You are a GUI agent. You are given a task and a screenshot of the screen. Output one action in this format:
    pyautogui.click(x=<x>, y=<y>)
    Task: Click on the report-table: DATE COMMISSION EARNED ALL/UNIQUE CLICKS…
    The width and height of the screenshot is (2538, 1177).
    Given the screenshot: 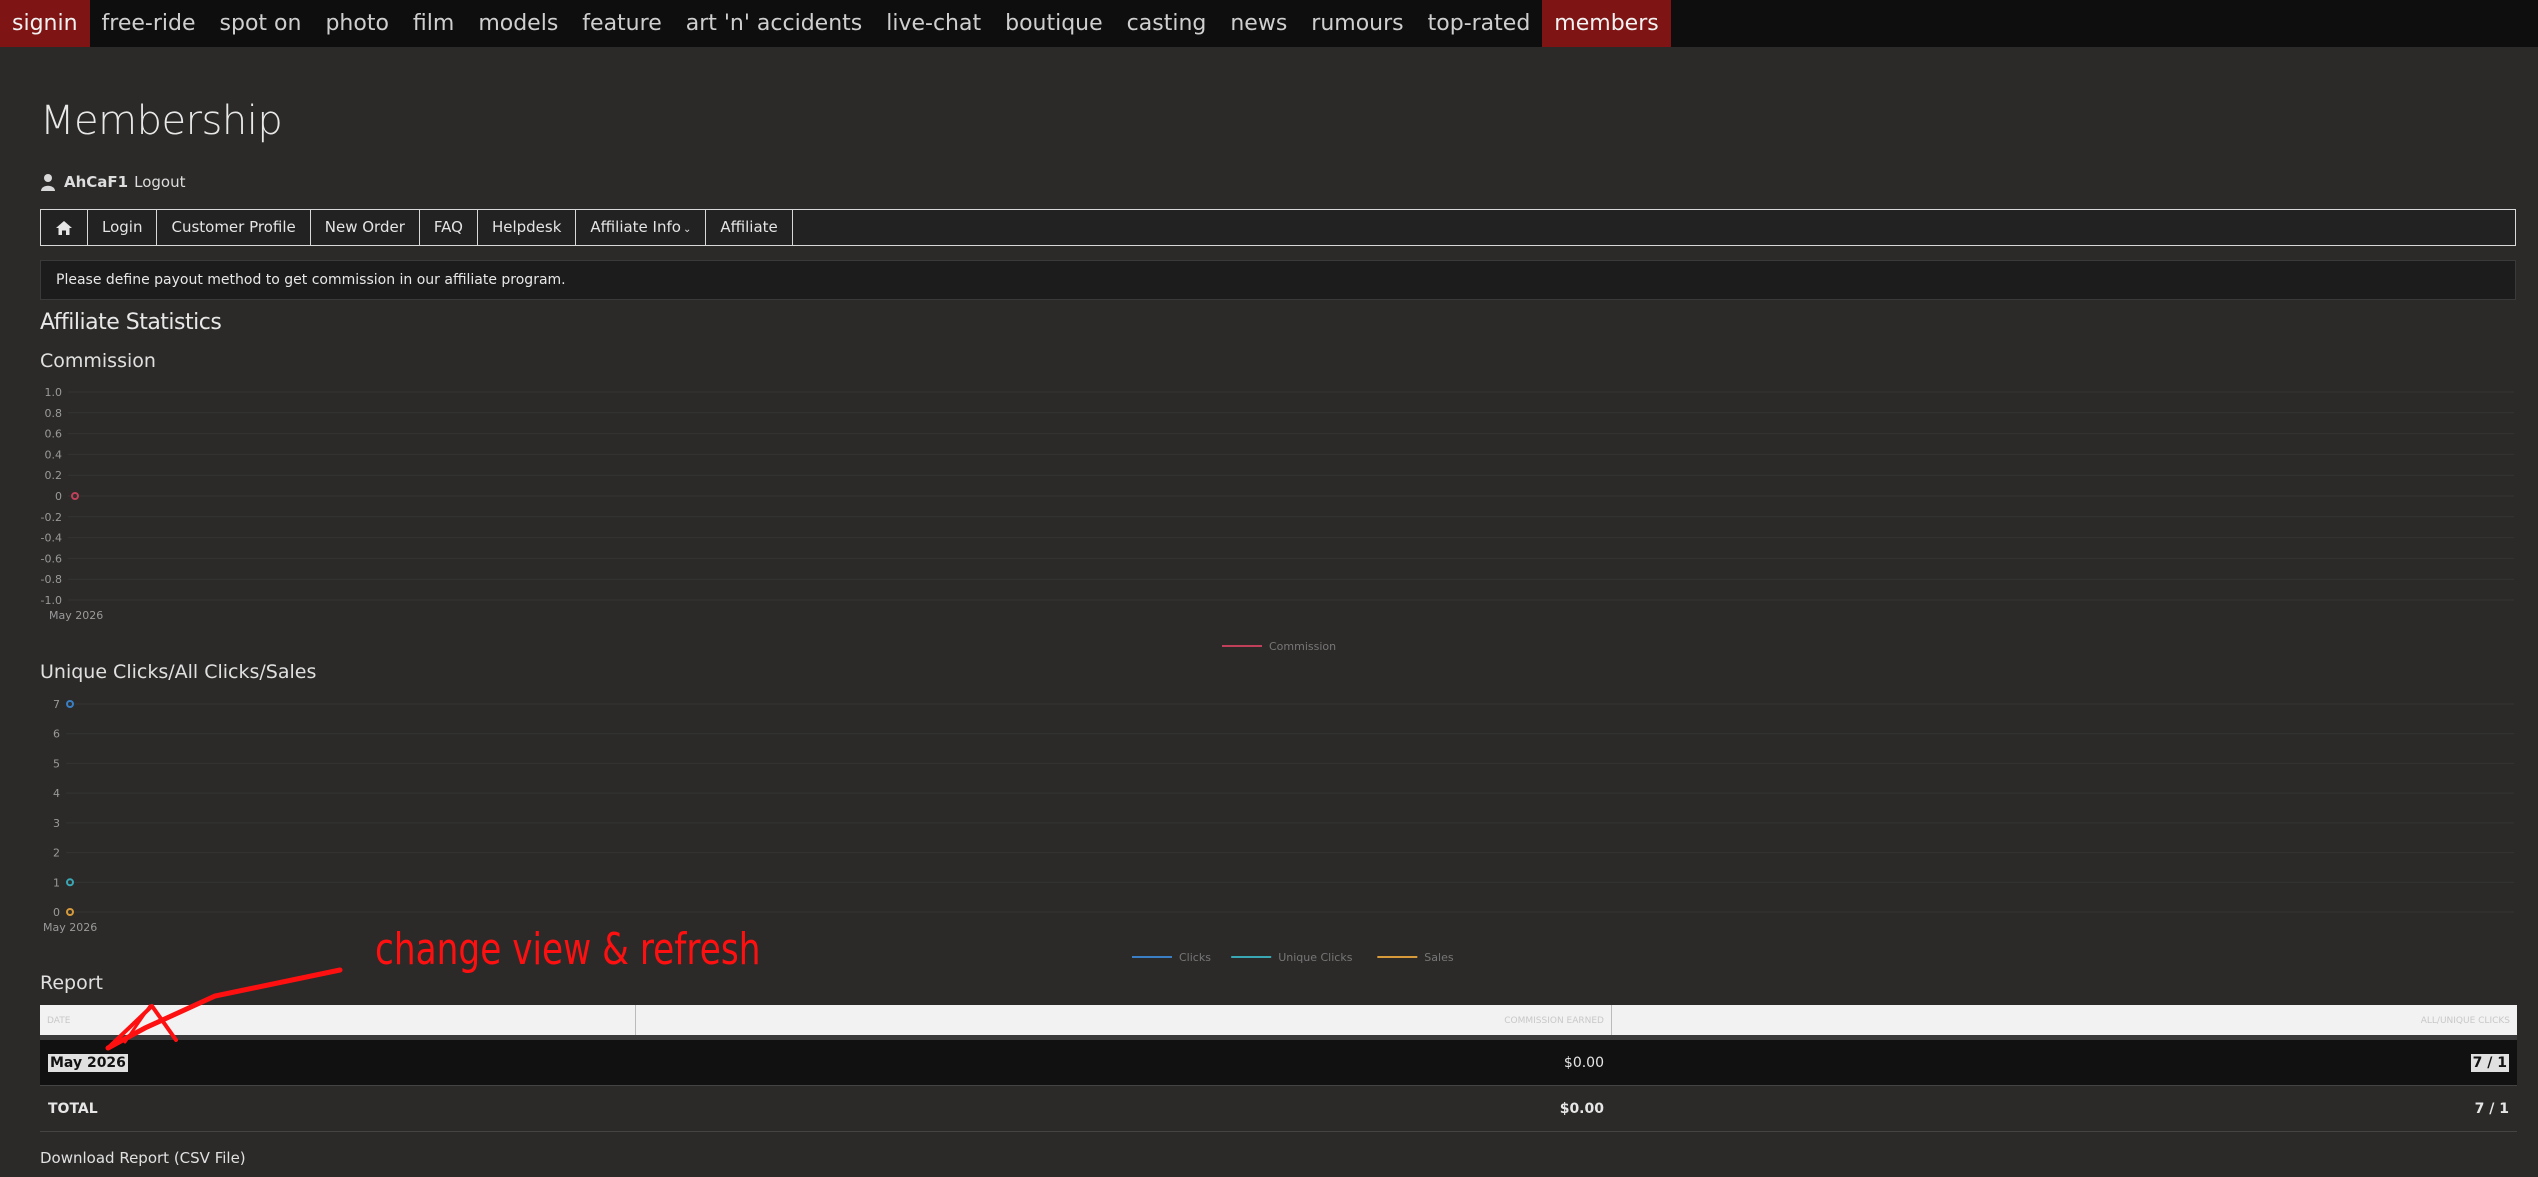 What is the action you would take?
    pyautogui.click(x=1278, y=1068)
    